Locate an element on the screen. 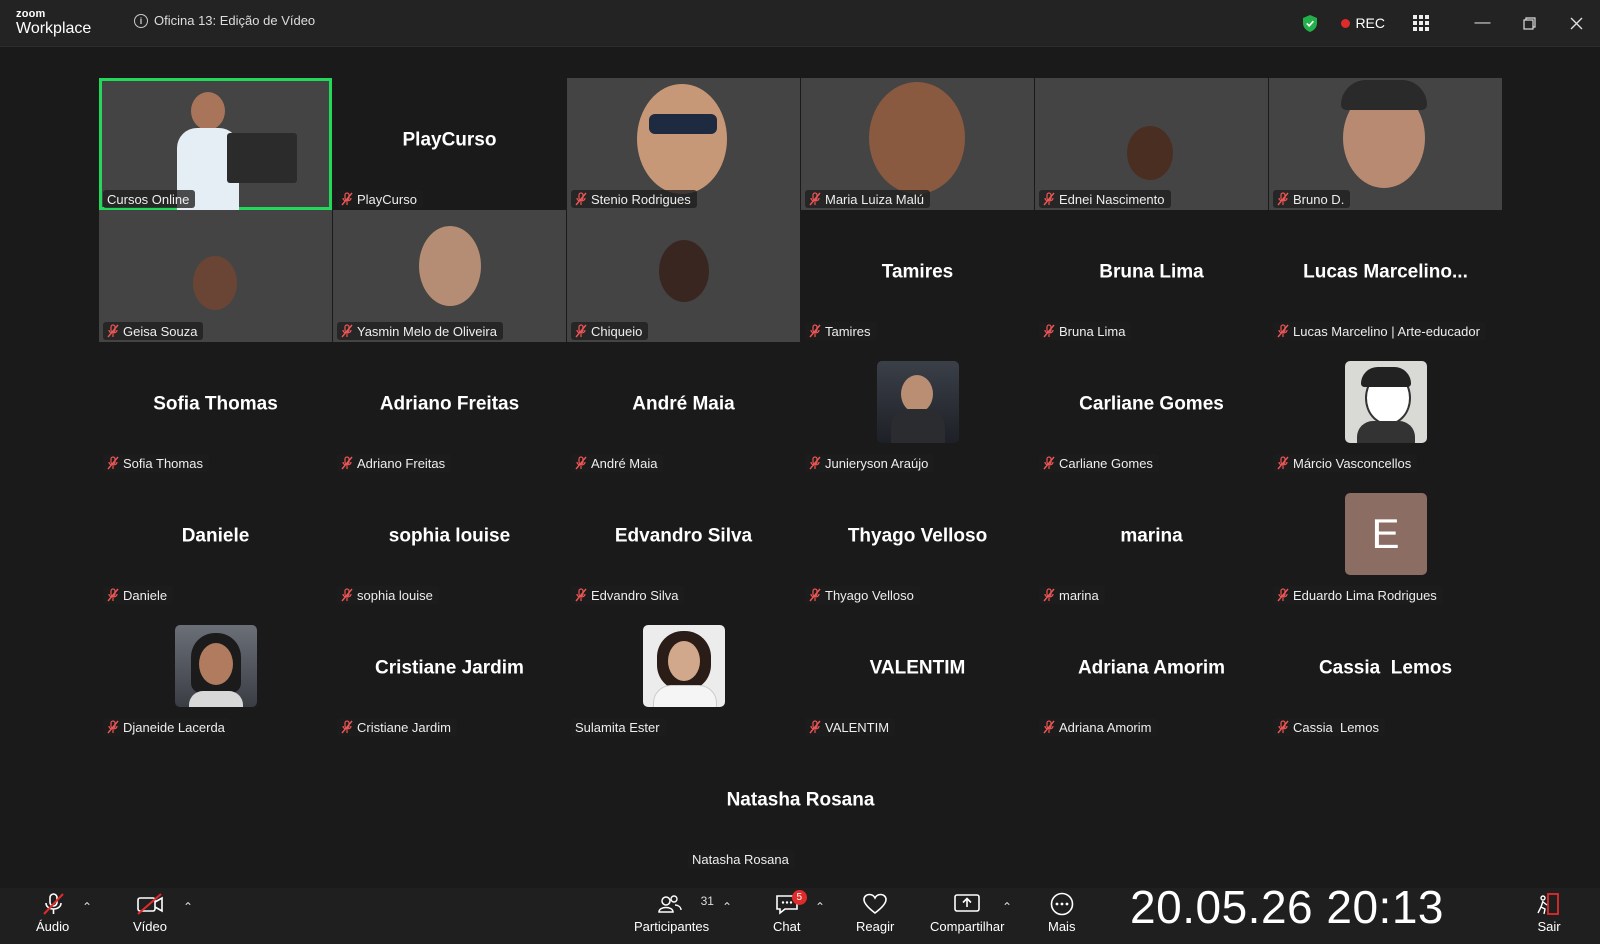  participant-big-name: Daniele is located at coordinates (215, 536).